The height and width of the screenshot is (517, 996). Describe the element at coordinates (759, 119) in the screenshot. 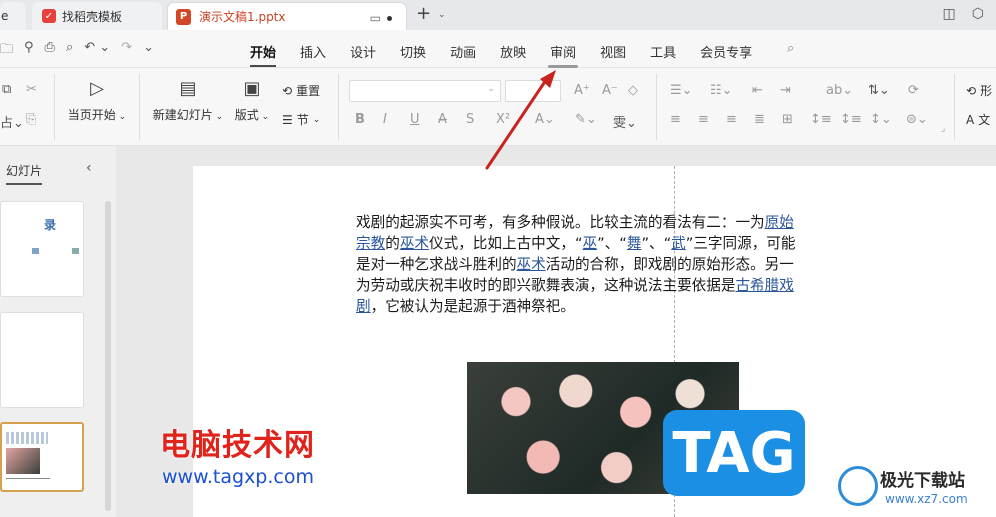

I see `justify-icon: ≣` at that location.